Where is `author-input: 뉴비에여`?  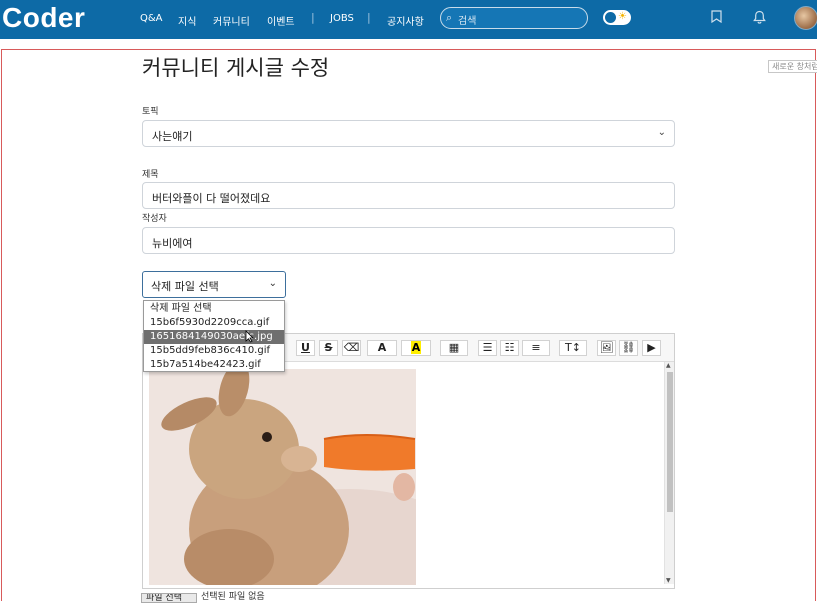
author-input: 뉴비에여 is located at coordinates (408, 240).